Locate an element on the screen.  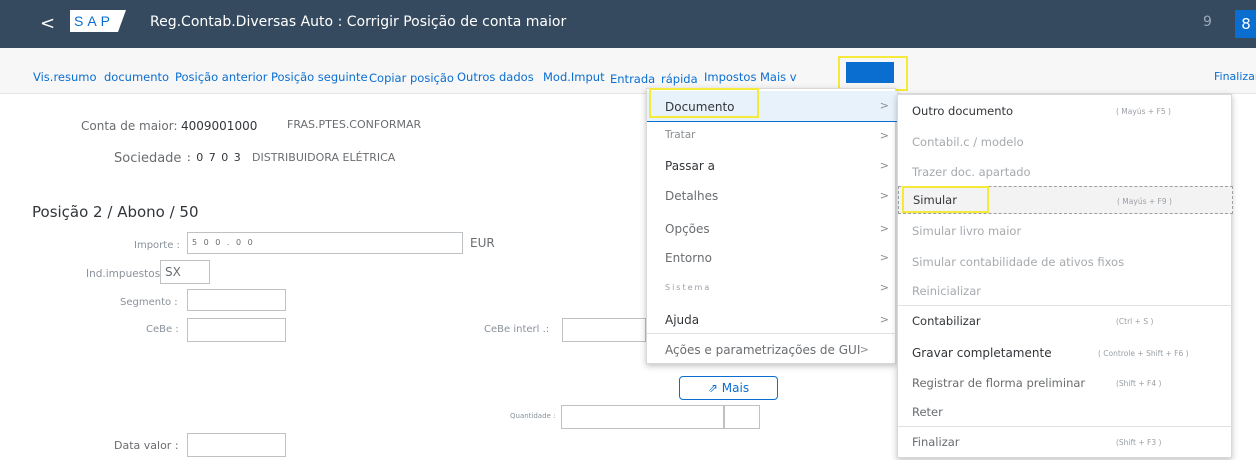
menu-item-documento: Documento > is located at coordinates (772, 106).